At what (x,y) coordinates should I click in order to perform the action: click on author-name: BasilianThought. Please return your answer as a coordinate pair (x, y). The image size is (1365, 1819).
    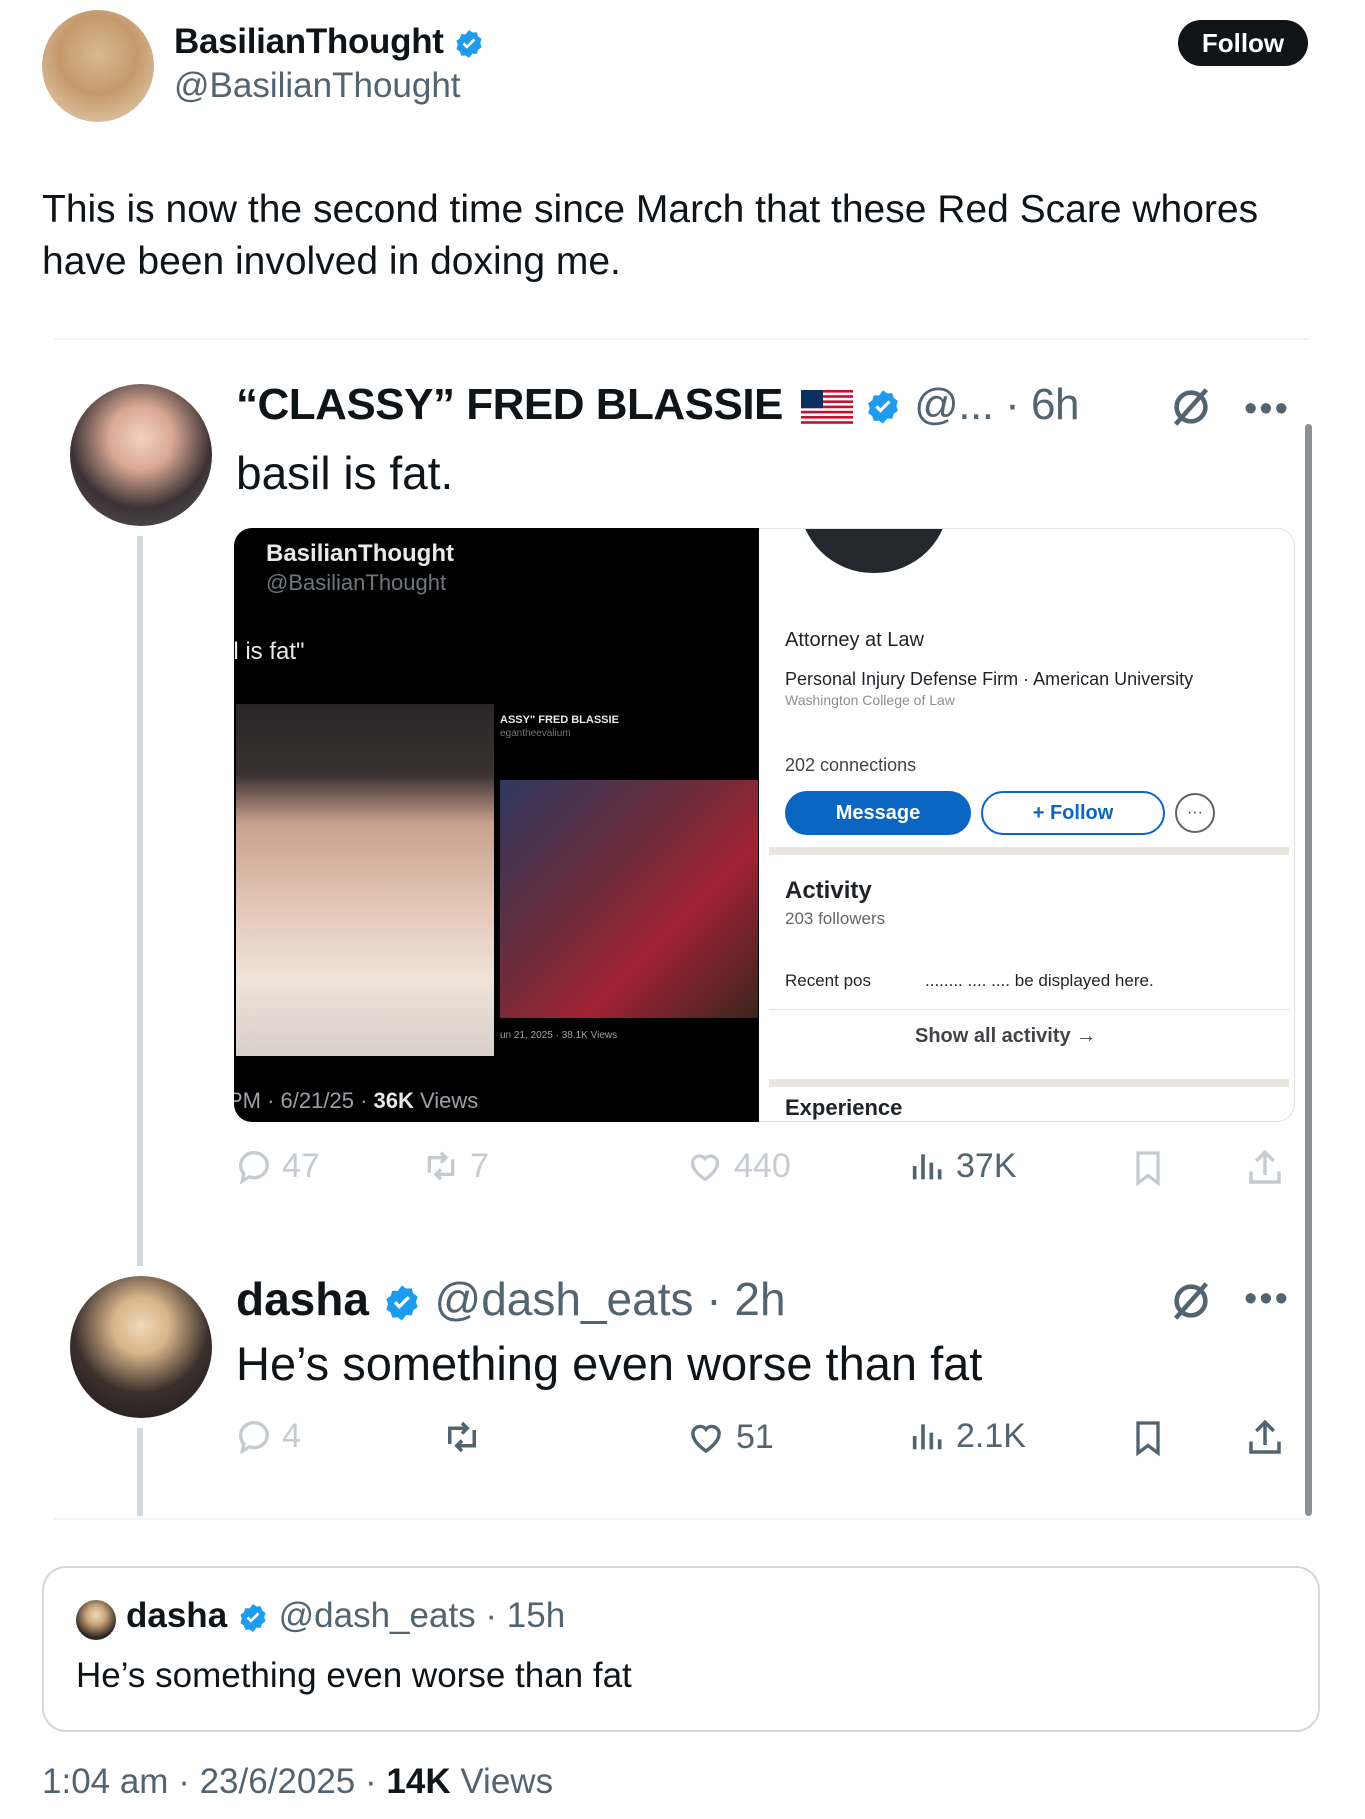
    Looking at the image, I should click on (309, 41).